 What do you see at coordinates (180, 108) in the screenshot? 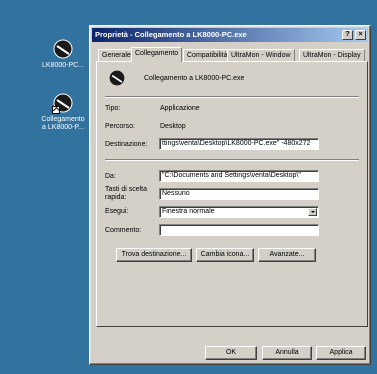
I see `type-value: Applicazione` at bounding box center [180, 108].